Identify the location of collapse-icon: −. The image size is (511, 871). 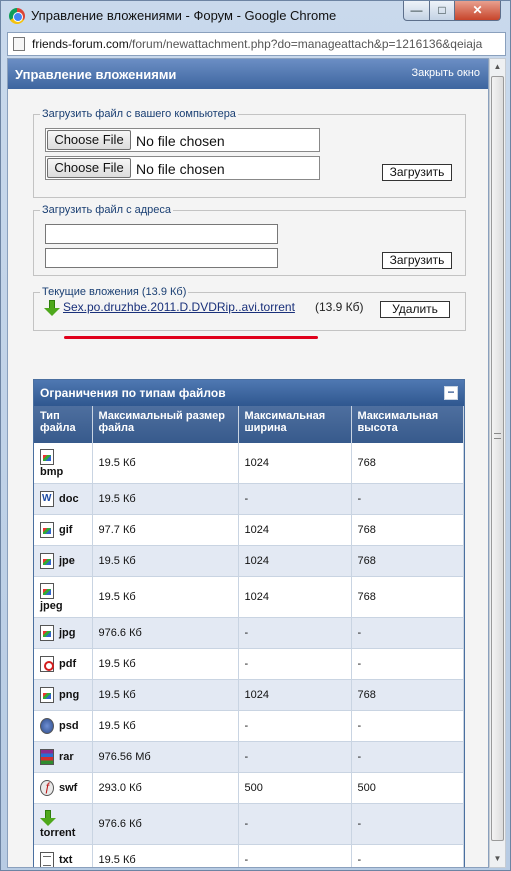
(451, 393).